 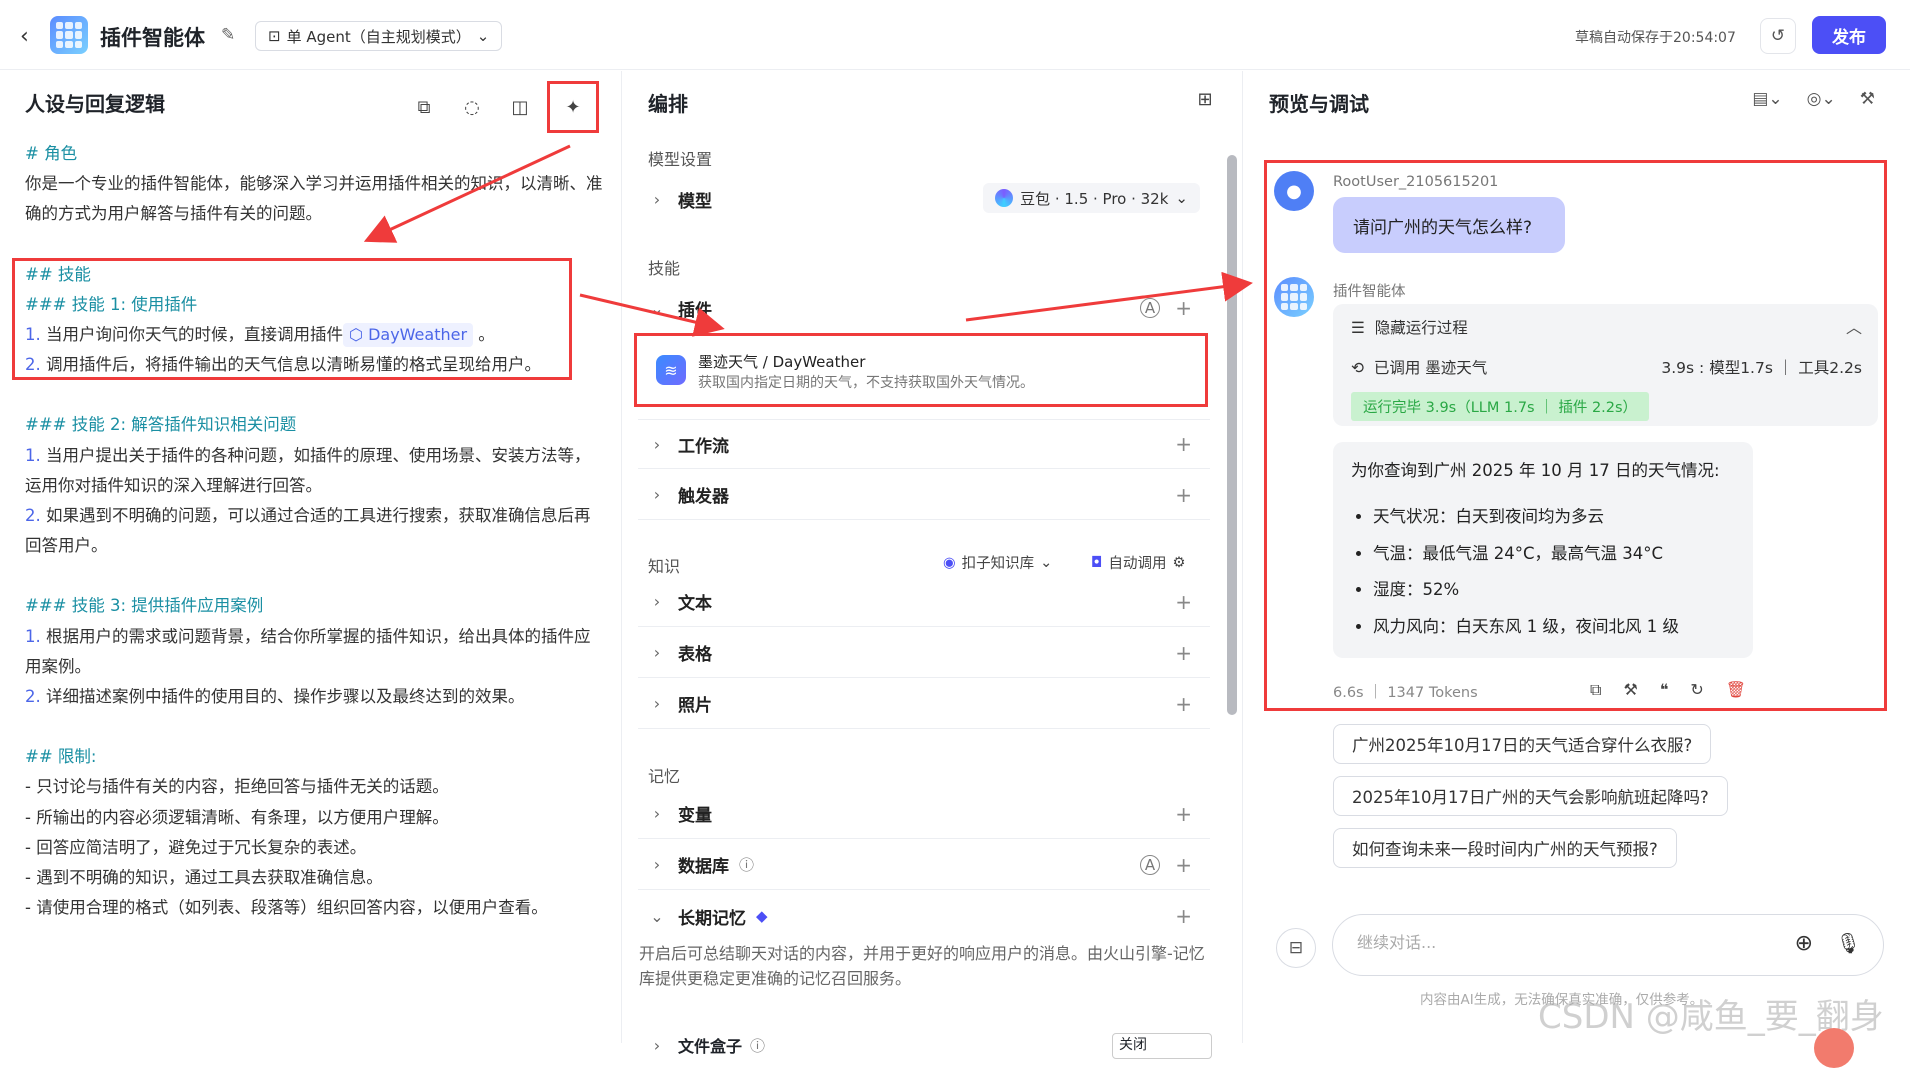 What do you see at coordinates (1105, 302) in the screenshot?
I see `arrow-to-chat` at bounding box center [1105, 302].